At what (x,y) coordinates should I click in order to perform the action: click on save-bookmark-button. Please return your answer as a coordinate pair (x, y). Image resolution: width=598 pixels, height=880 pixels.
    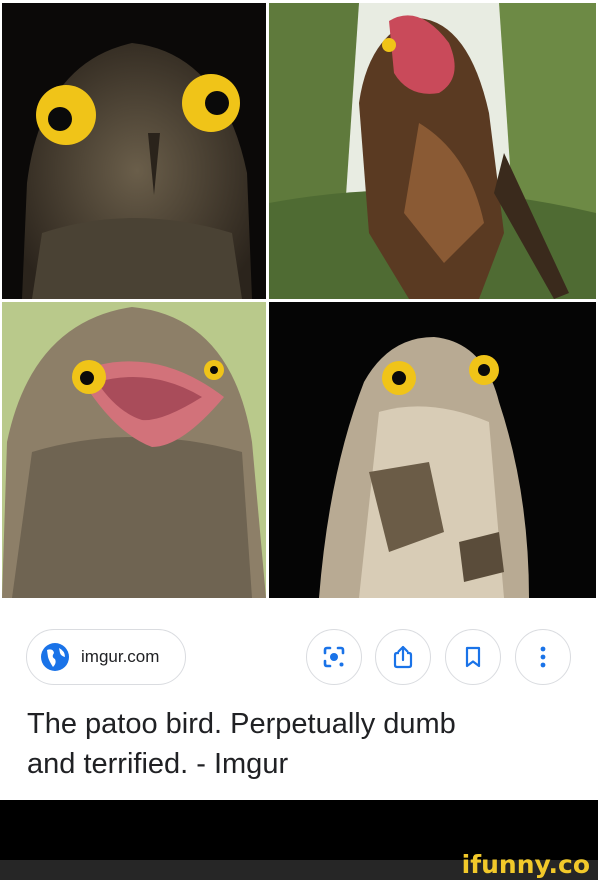
    Looking at the image, I should click on (473, 657).